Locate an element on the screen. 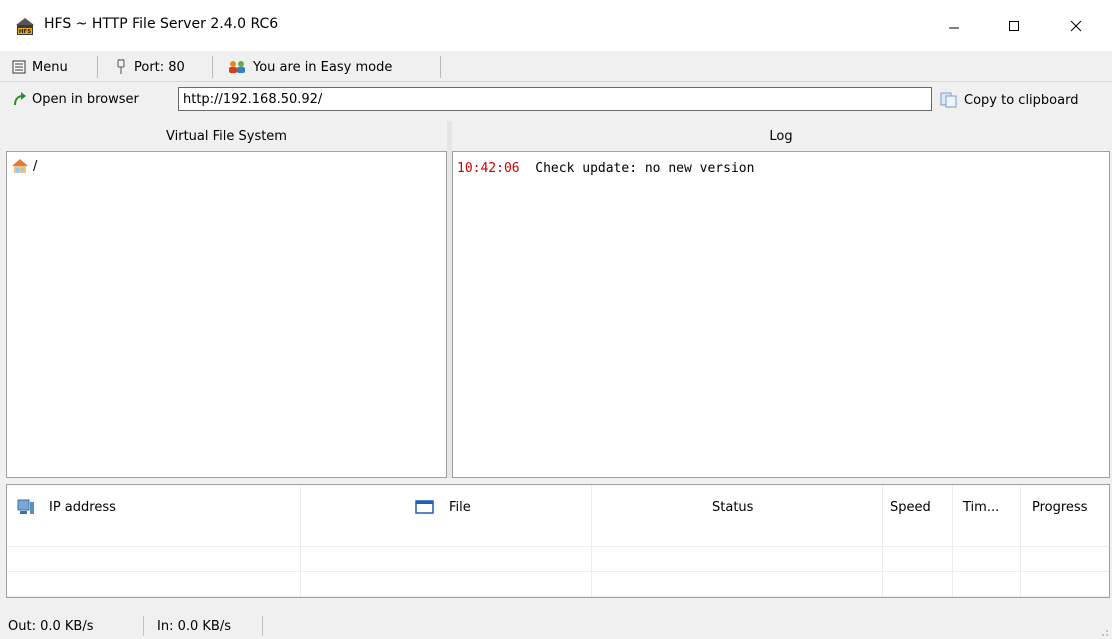  home-icon is located at coordinates (20, 166).